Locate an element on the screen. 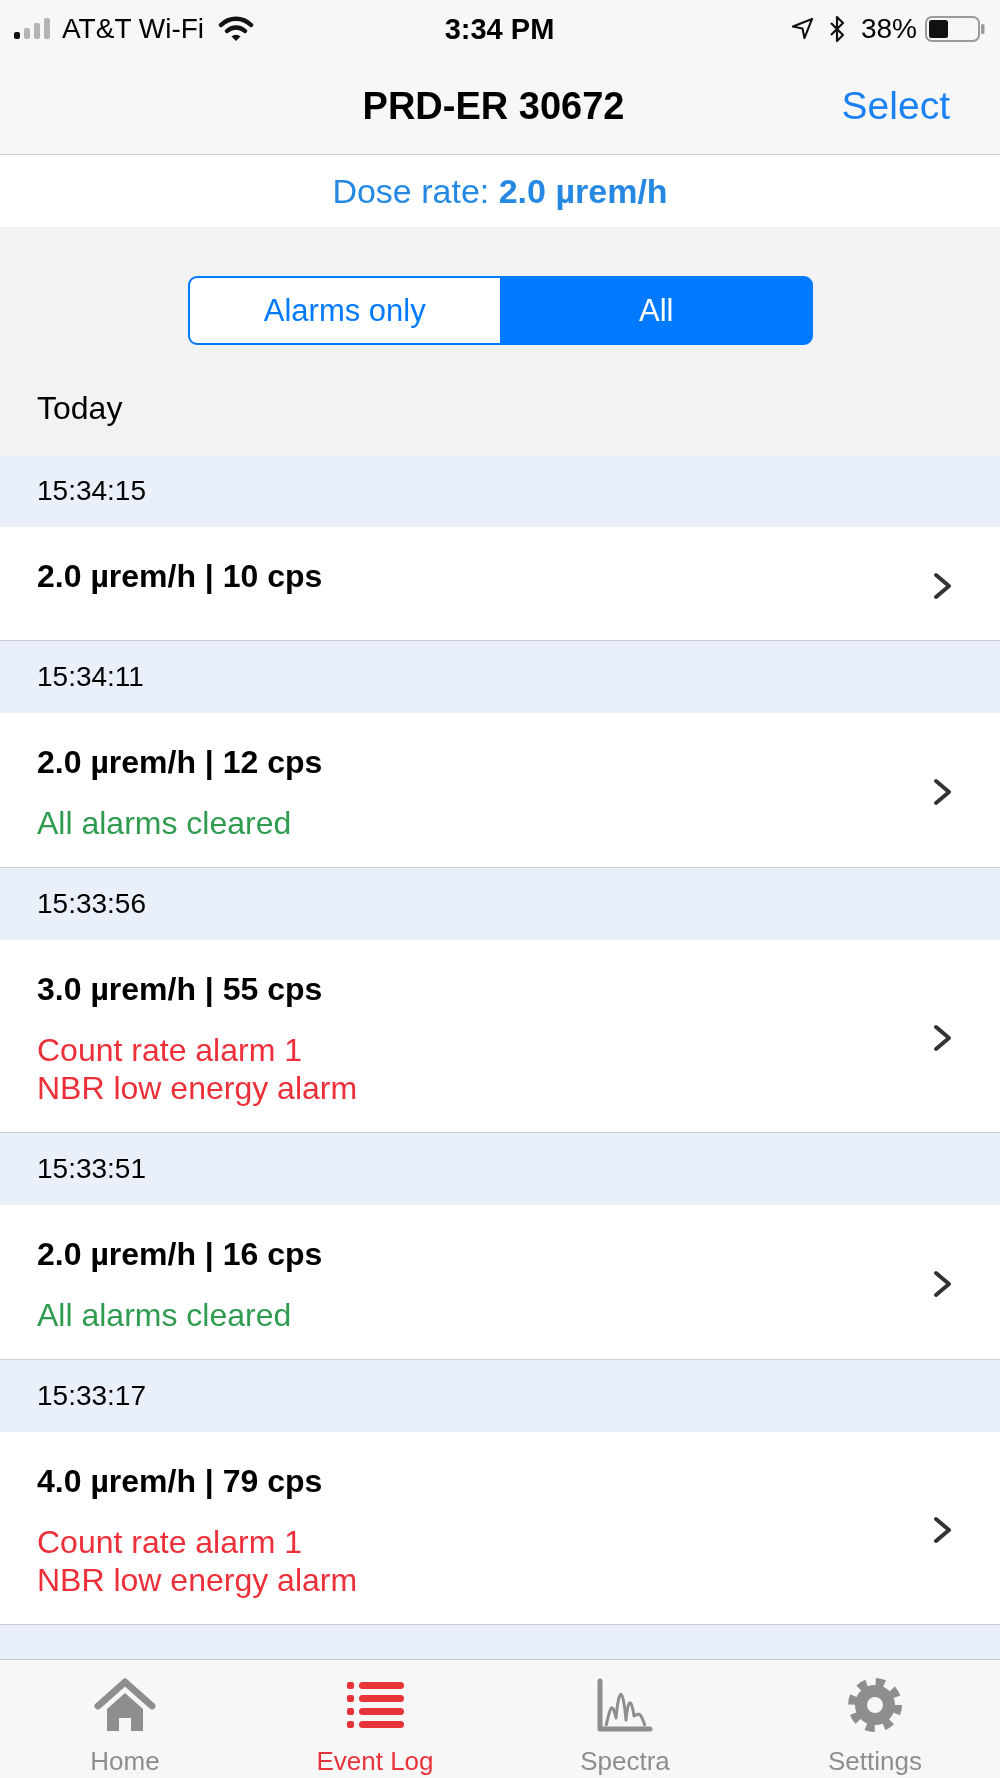 The image size is (1000, 1778). wifi-icon is located at coordinates (236, 28).